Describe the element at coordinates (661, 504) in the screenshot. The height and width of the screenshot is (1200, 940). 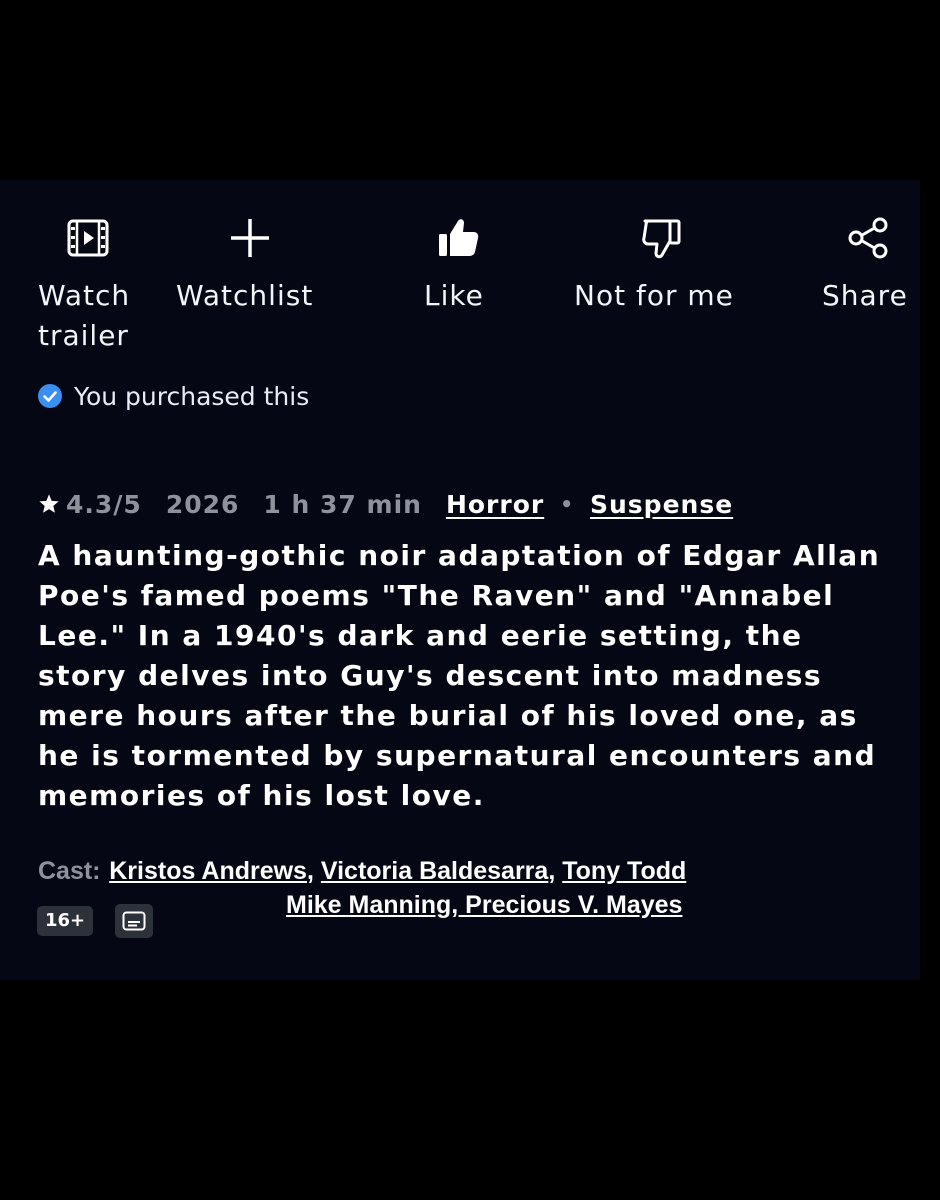
I see `genre-link-suspense: Suspense` at that location.